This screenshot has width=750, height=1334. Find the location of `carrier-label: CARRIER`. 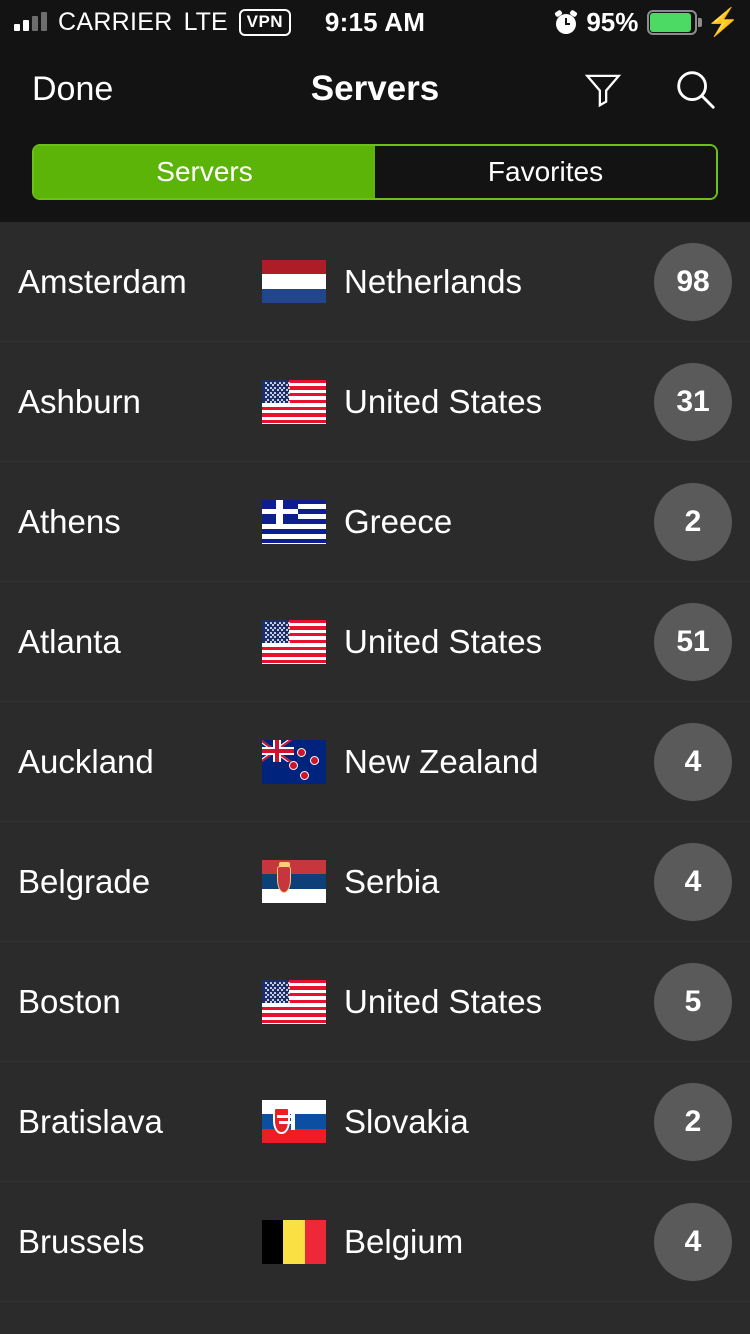

carrier-label: CARRIER is located at coordinates (115, 21).